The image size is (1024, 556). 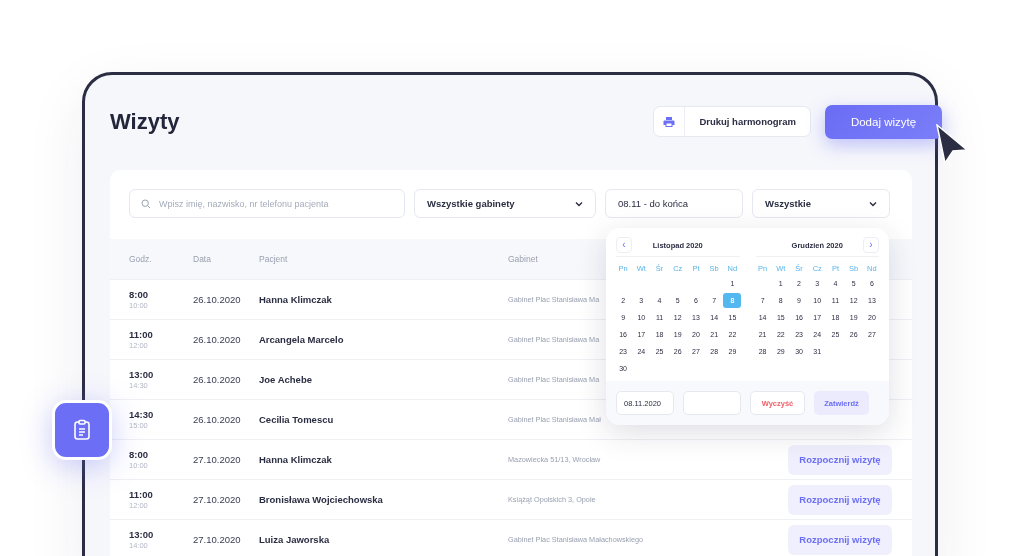 What do you see at coordinates (505, 203) in the screenshot?
I see `office-dropdown: Wszystkie gabinety` at bounding box center [505, 203].